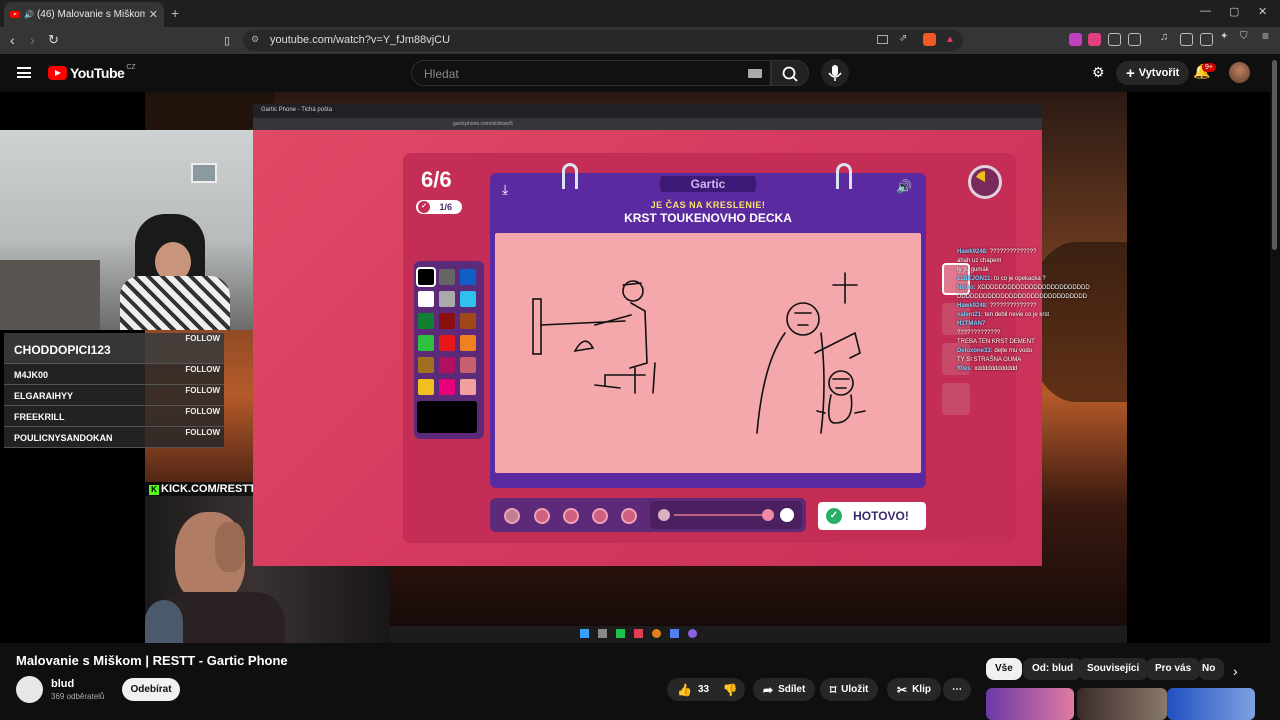 This screenshot has width=1280, height=720. Describe the element at coordinates (708, 353) in the screenshot. I see `drawing-canvas` at that location.